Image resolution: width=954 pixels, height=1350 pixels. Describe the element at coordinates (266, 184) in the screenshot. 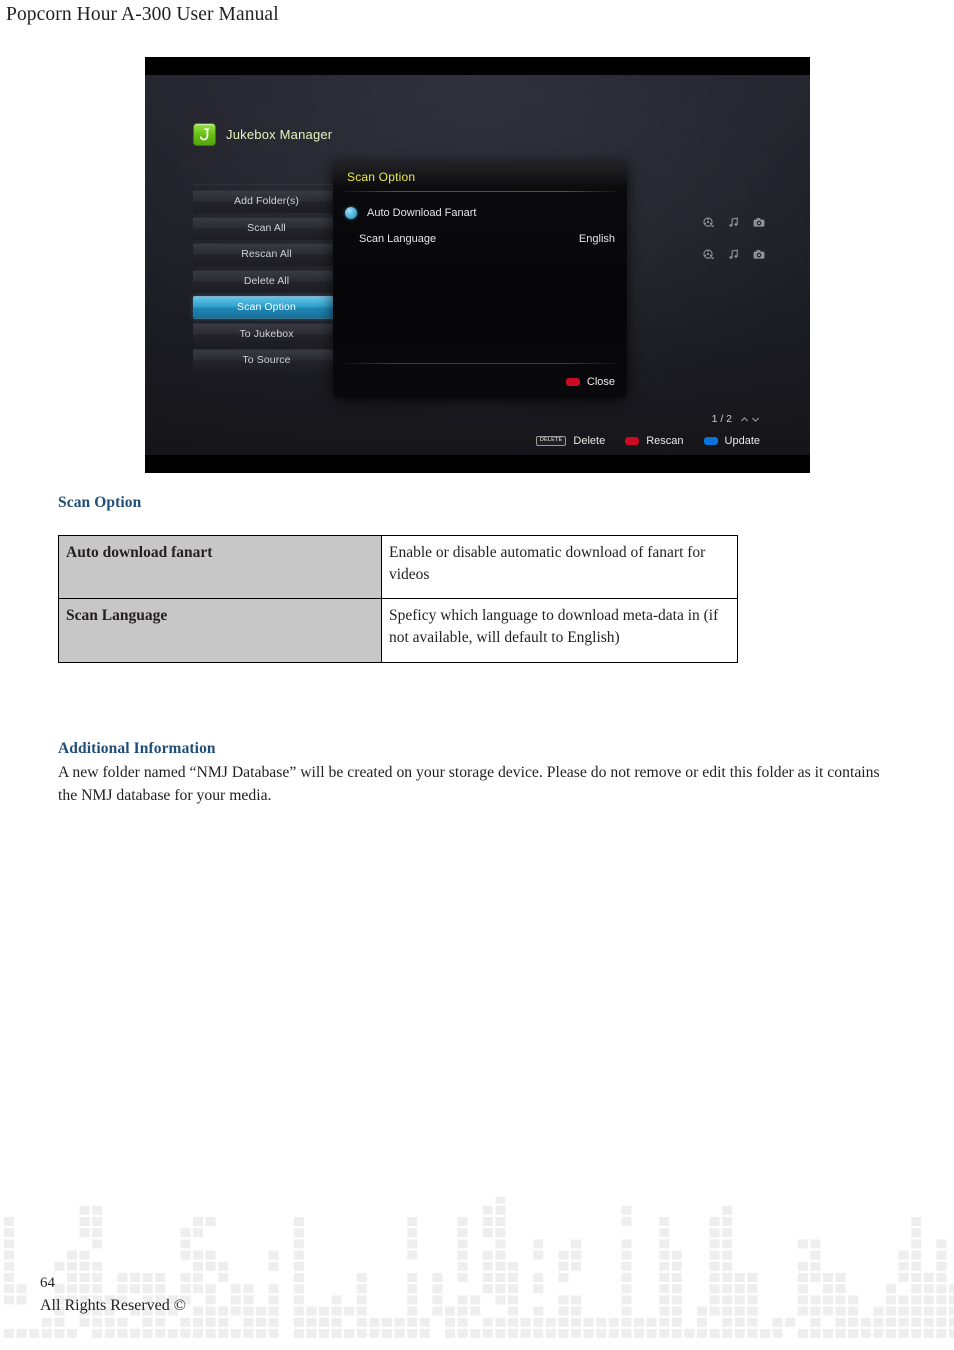

I see `menu-top-divider` at that location.